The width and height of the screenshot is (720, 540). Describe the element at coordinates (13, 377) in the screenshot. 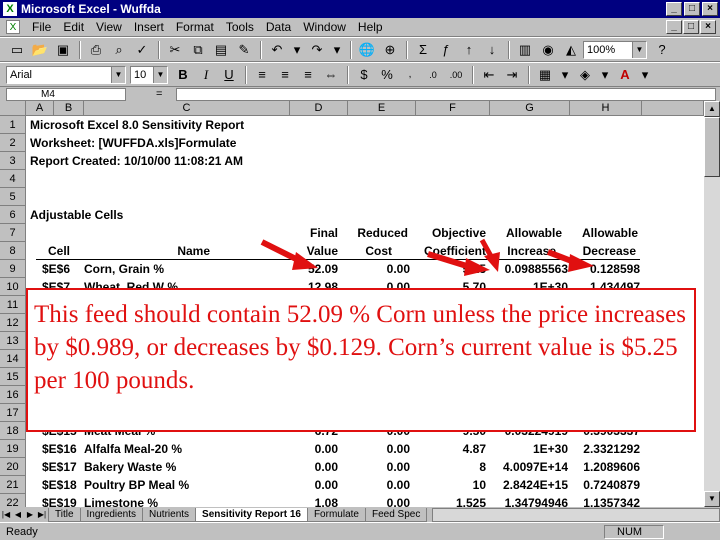

I see `row-header-15: 15` at that location.